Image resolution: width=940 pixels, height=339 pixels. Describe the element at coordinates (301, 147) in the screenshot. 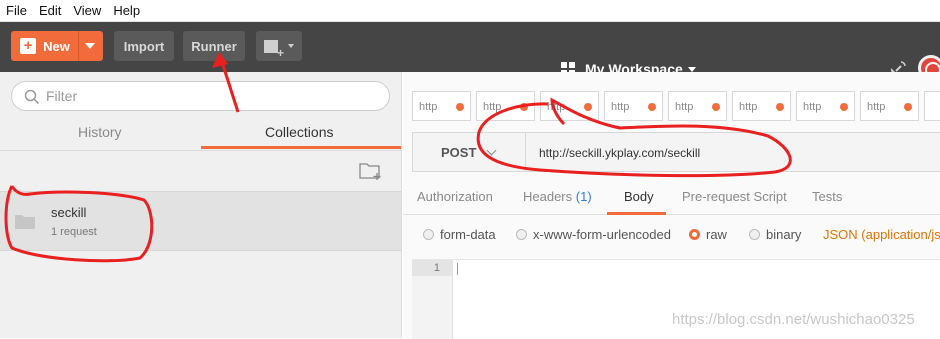

I see `active-tab-indicator` at that location.